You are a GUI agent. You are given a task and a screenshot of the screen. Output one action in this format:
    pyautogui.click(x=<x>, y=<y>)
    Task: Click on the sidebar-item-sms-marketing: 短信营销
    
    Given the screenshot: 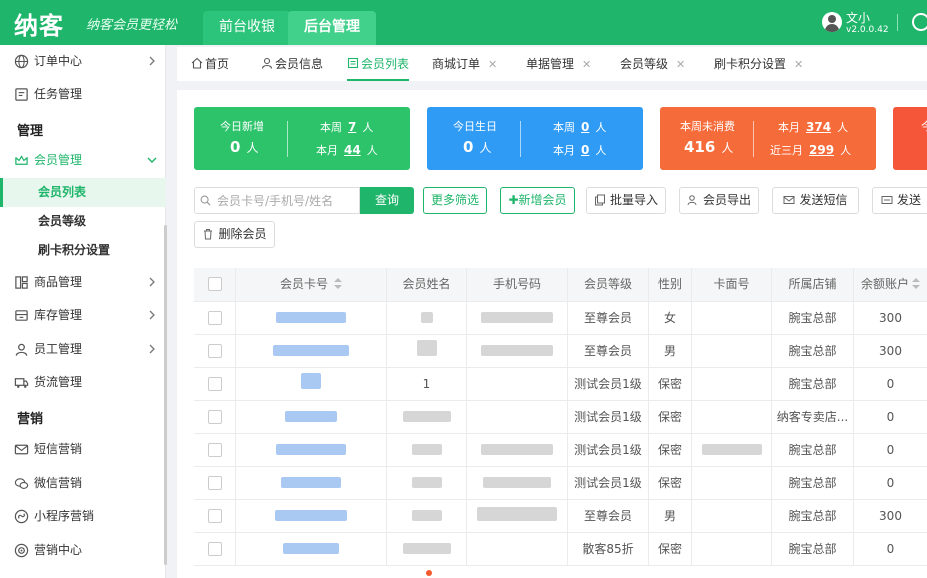 What is the action you would take?
    pyautogui.click(x=83, y=449)
    